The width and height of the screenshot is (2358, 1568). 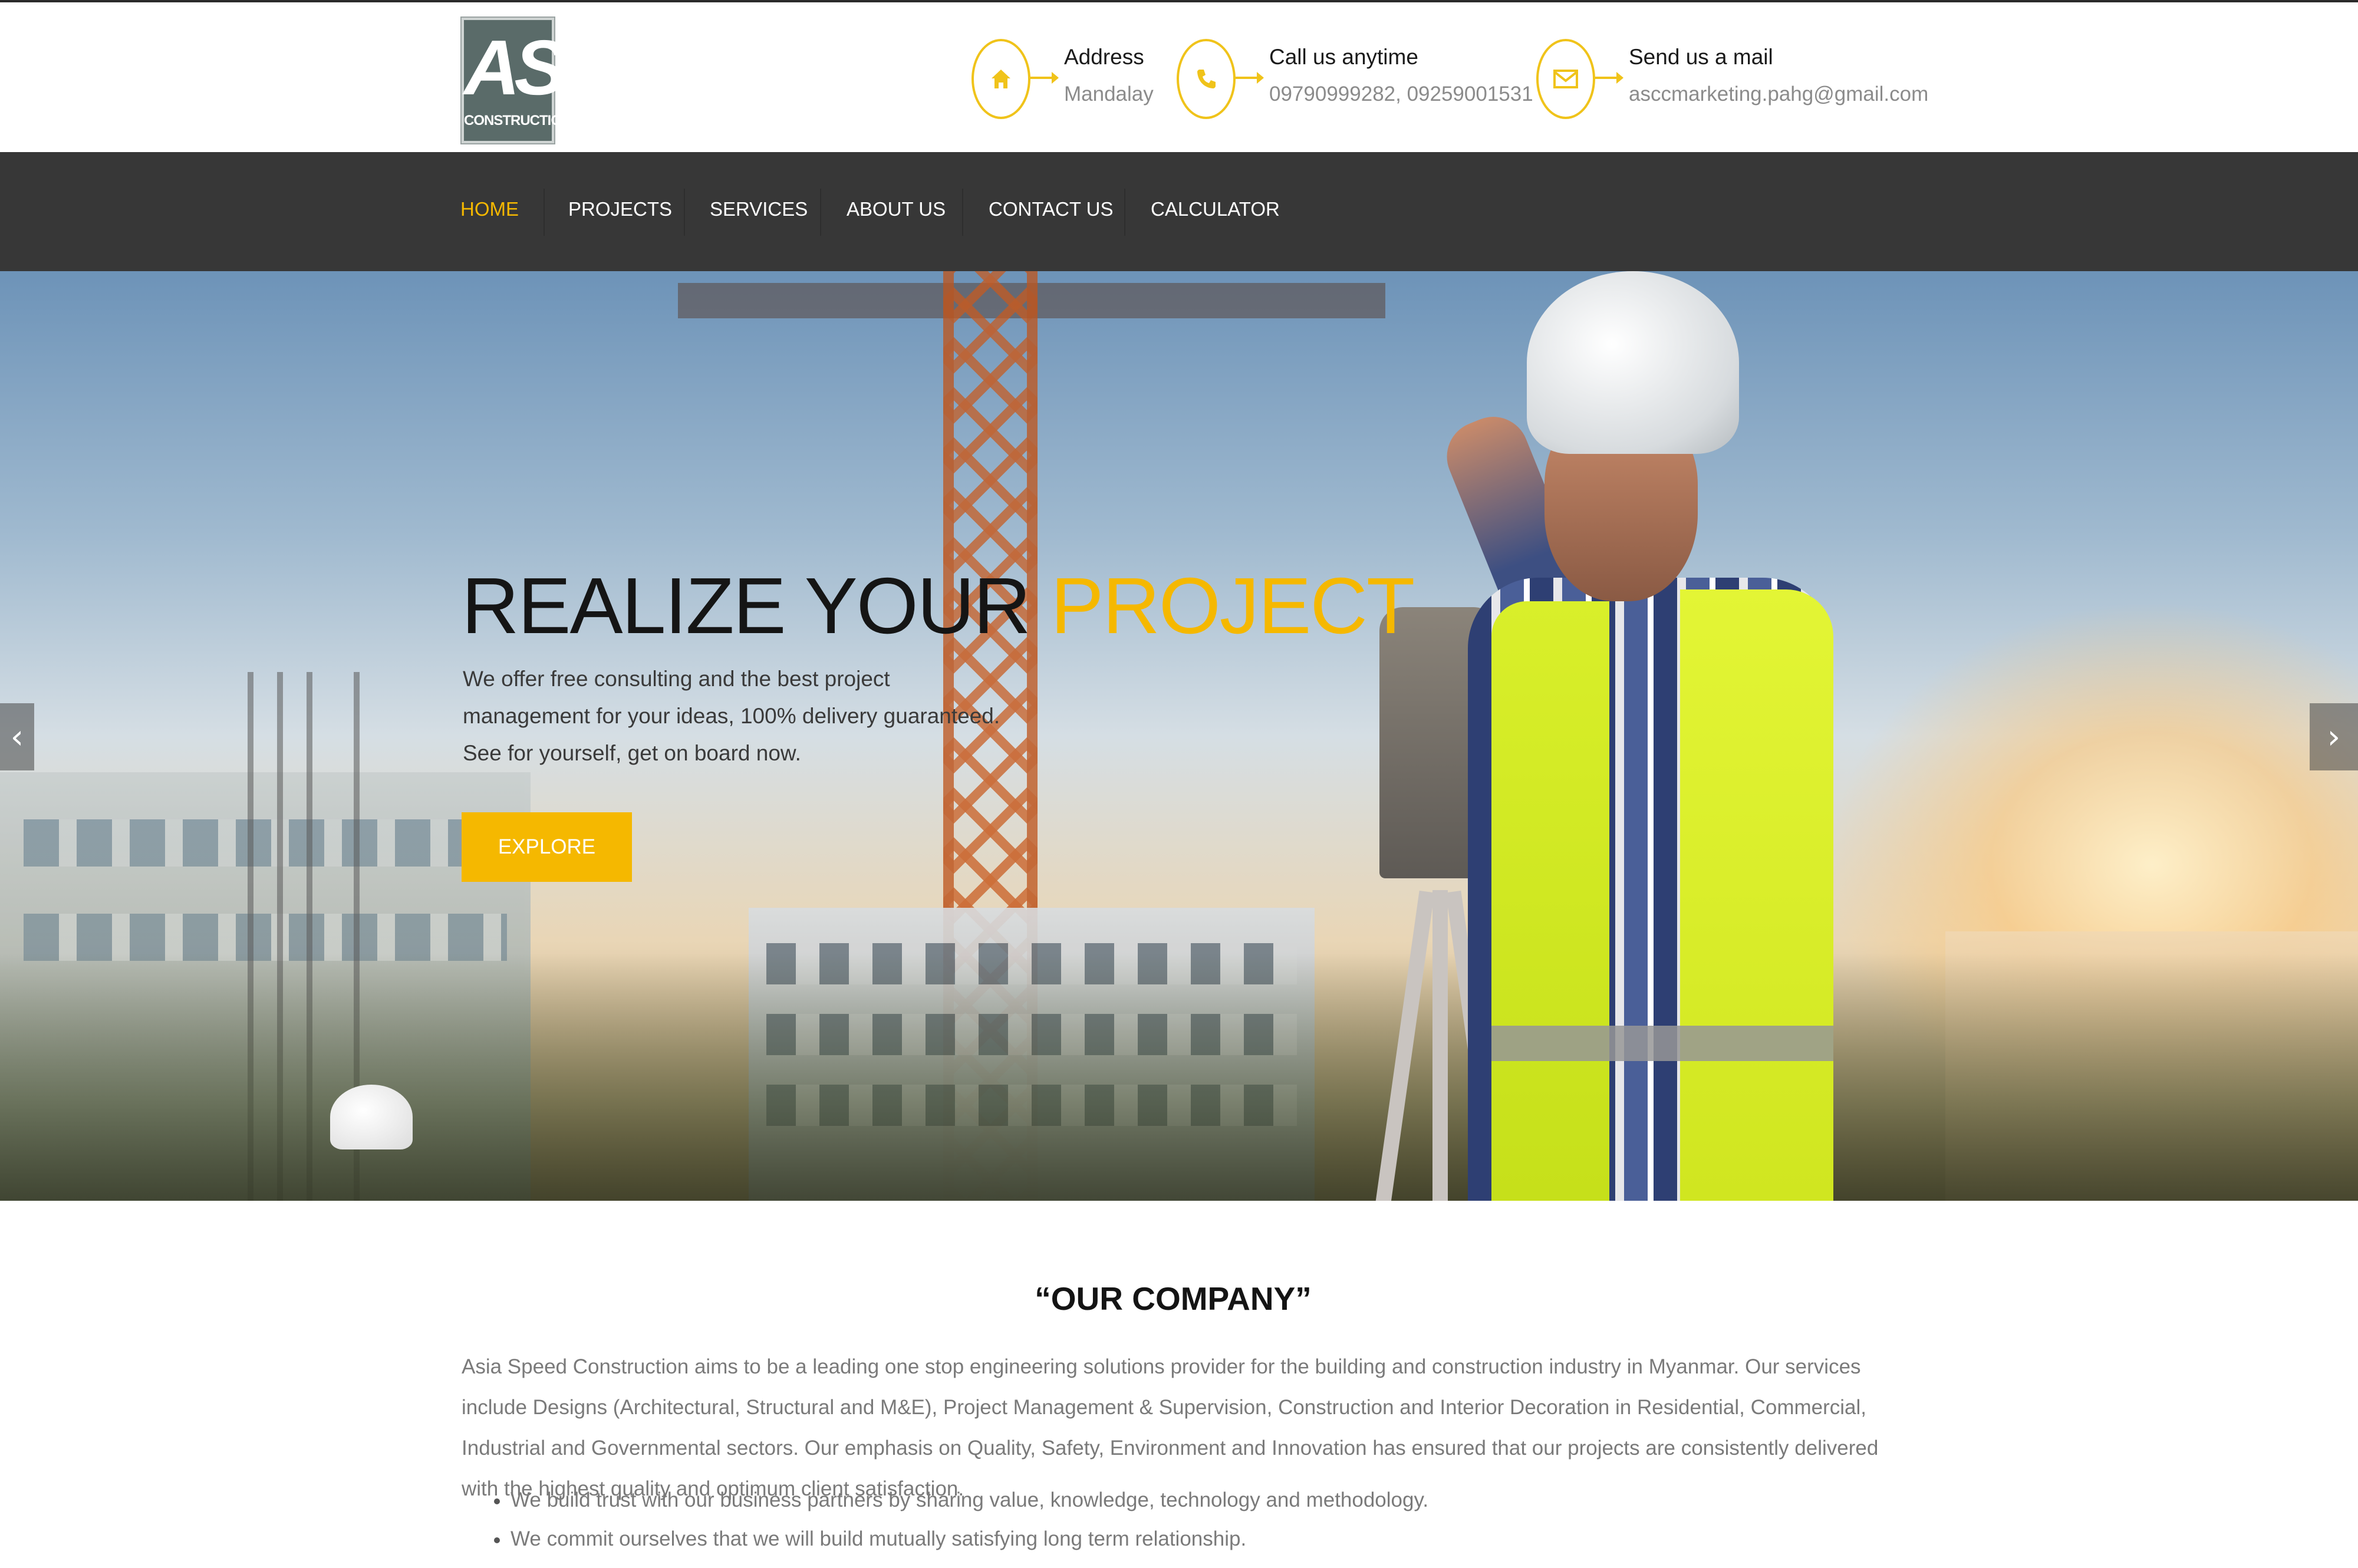 What do you see at coordinates (757, 605) in the screenshot?
I see `hero-title-main: REALIZE YOUR` at bounding box center [757, 605].